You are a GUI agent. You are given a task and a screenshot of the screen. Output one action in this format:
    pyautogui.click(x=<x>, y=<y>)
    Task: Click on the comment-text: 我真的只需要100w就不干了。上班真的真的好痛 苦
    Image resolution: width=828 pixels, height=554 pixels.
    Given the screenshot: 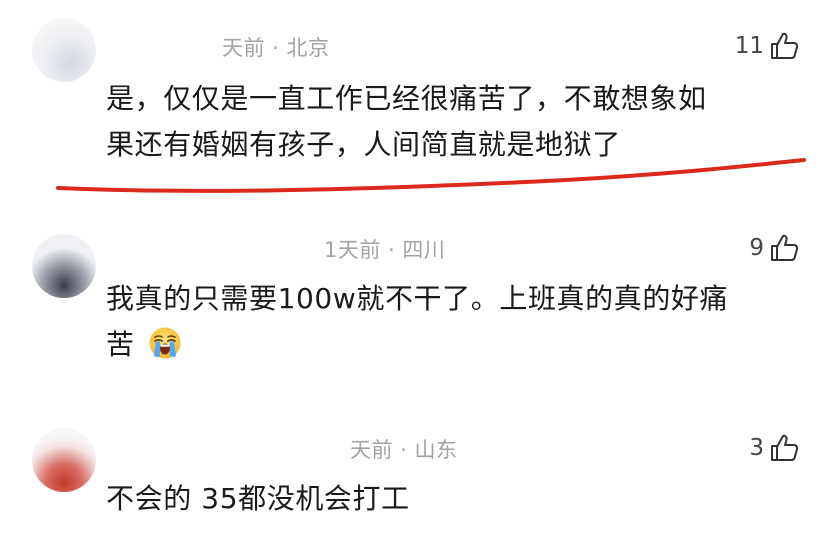 What is the action you would take?
    pyautogui.click(x=454, y=322)
    